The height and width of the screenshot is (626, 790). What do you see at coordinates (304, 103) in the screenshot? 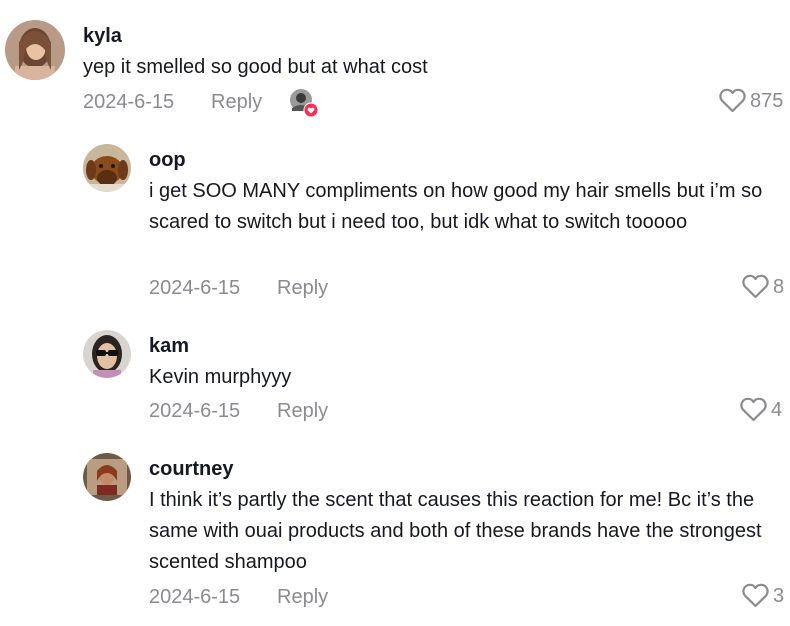
I see `creator-liked-badge` at bounding box center [304, 103].